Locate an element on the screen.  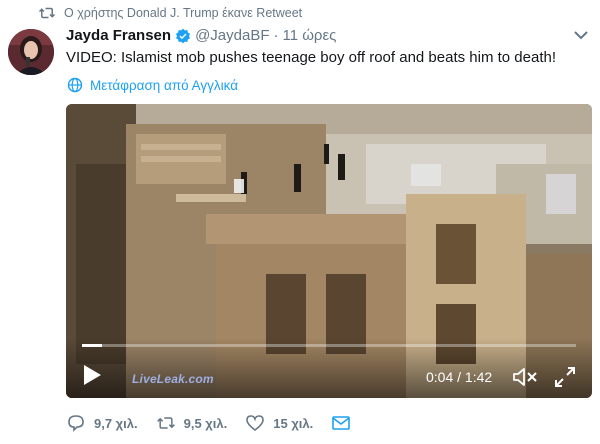
retweet-notice-text: Ο χρήστης Donald J. Trump έκανε Retweet is located at coordinates (183, 13).